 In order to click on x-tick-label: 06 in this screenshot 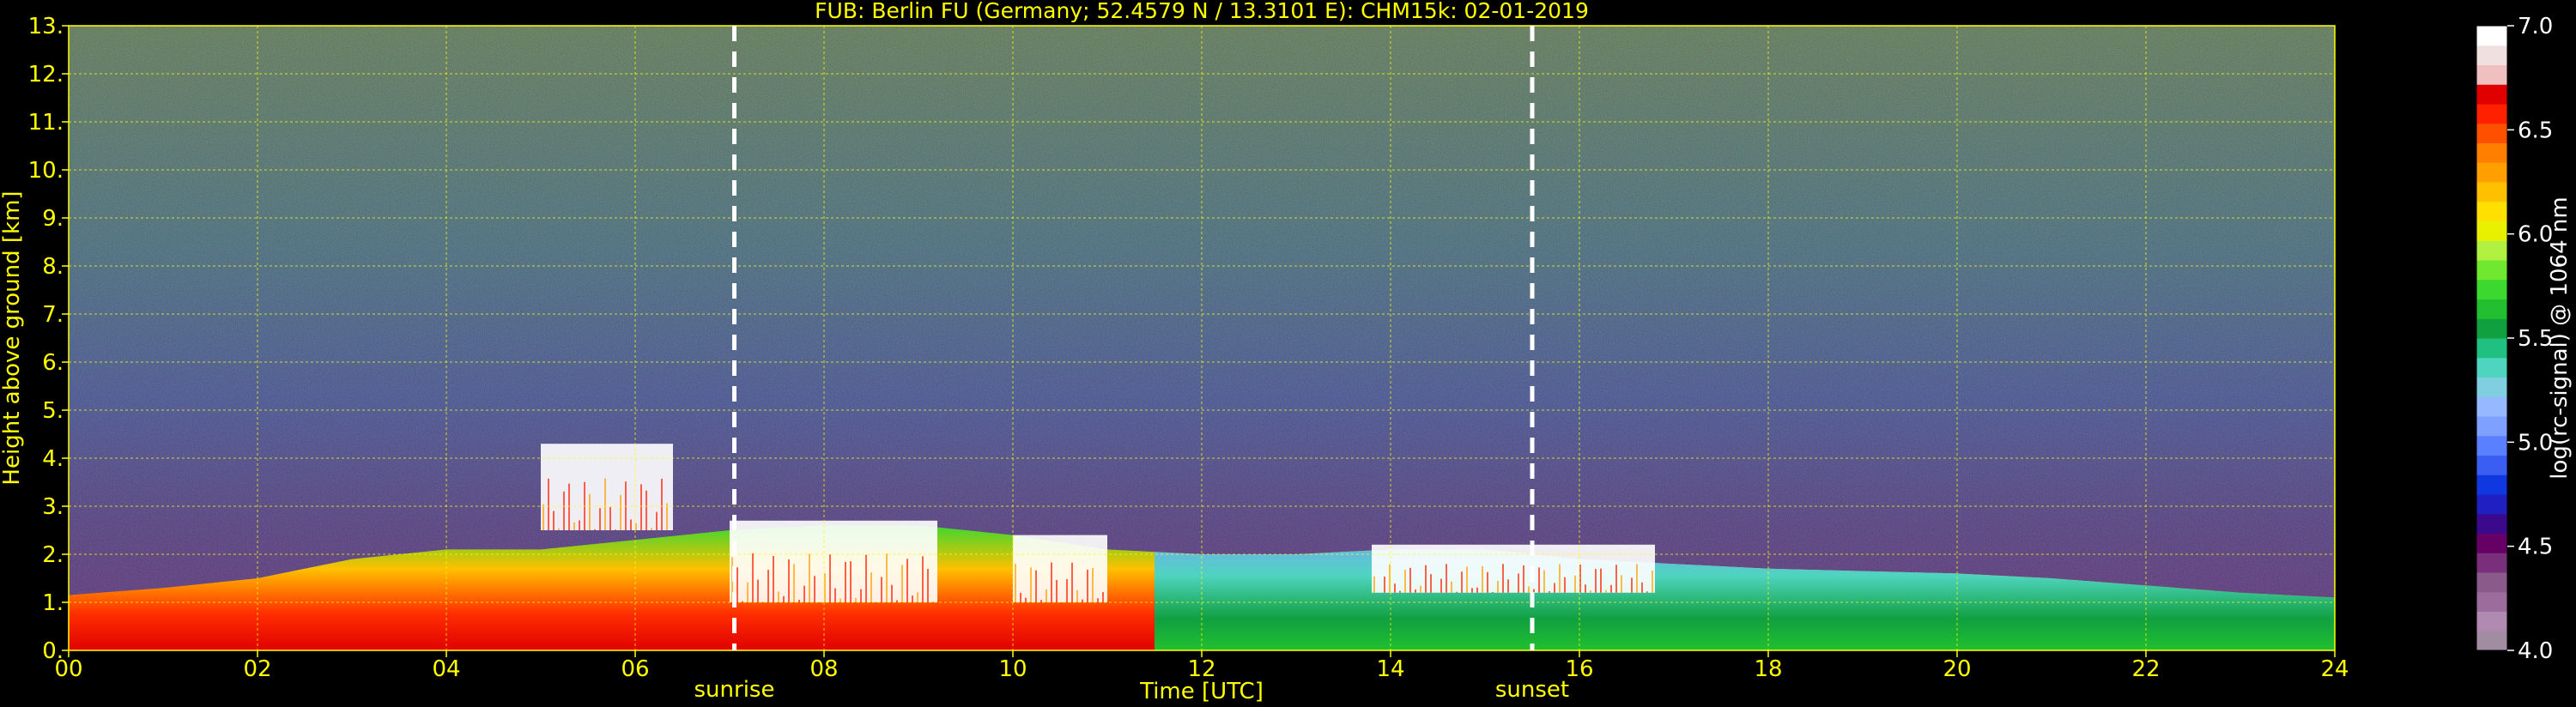, I will do `click(635, 669)`.